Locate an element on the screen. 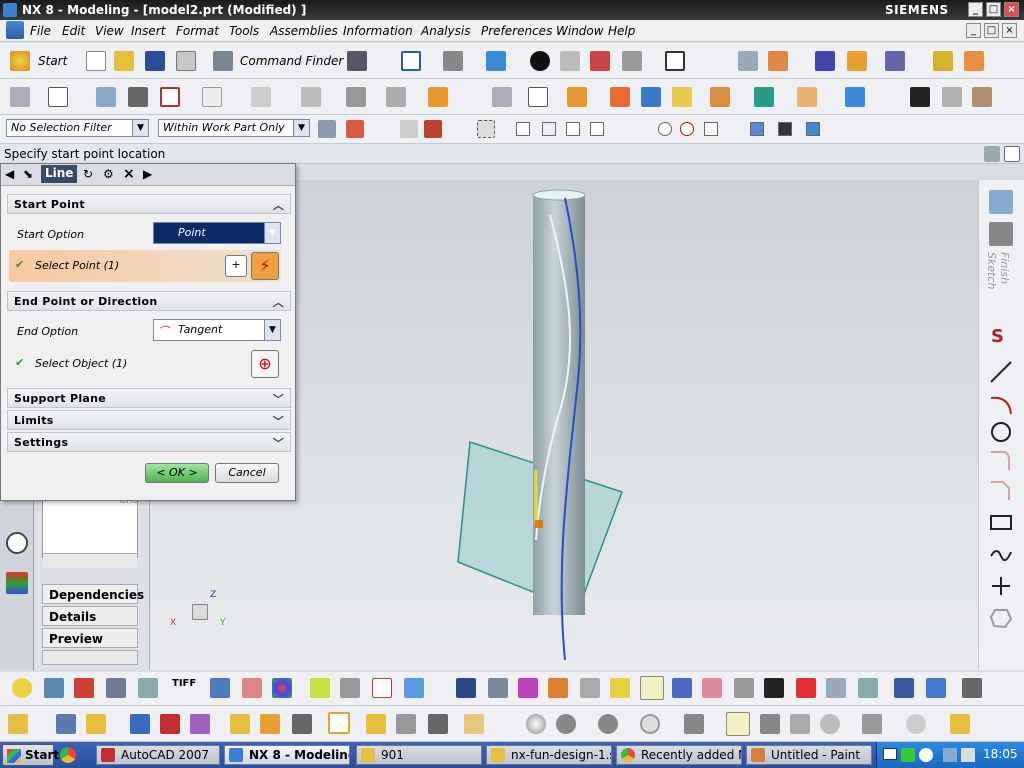 The width and height of the screenshot is (1024, 768). studio-spline-icon is located at coordinates (1001, 554).